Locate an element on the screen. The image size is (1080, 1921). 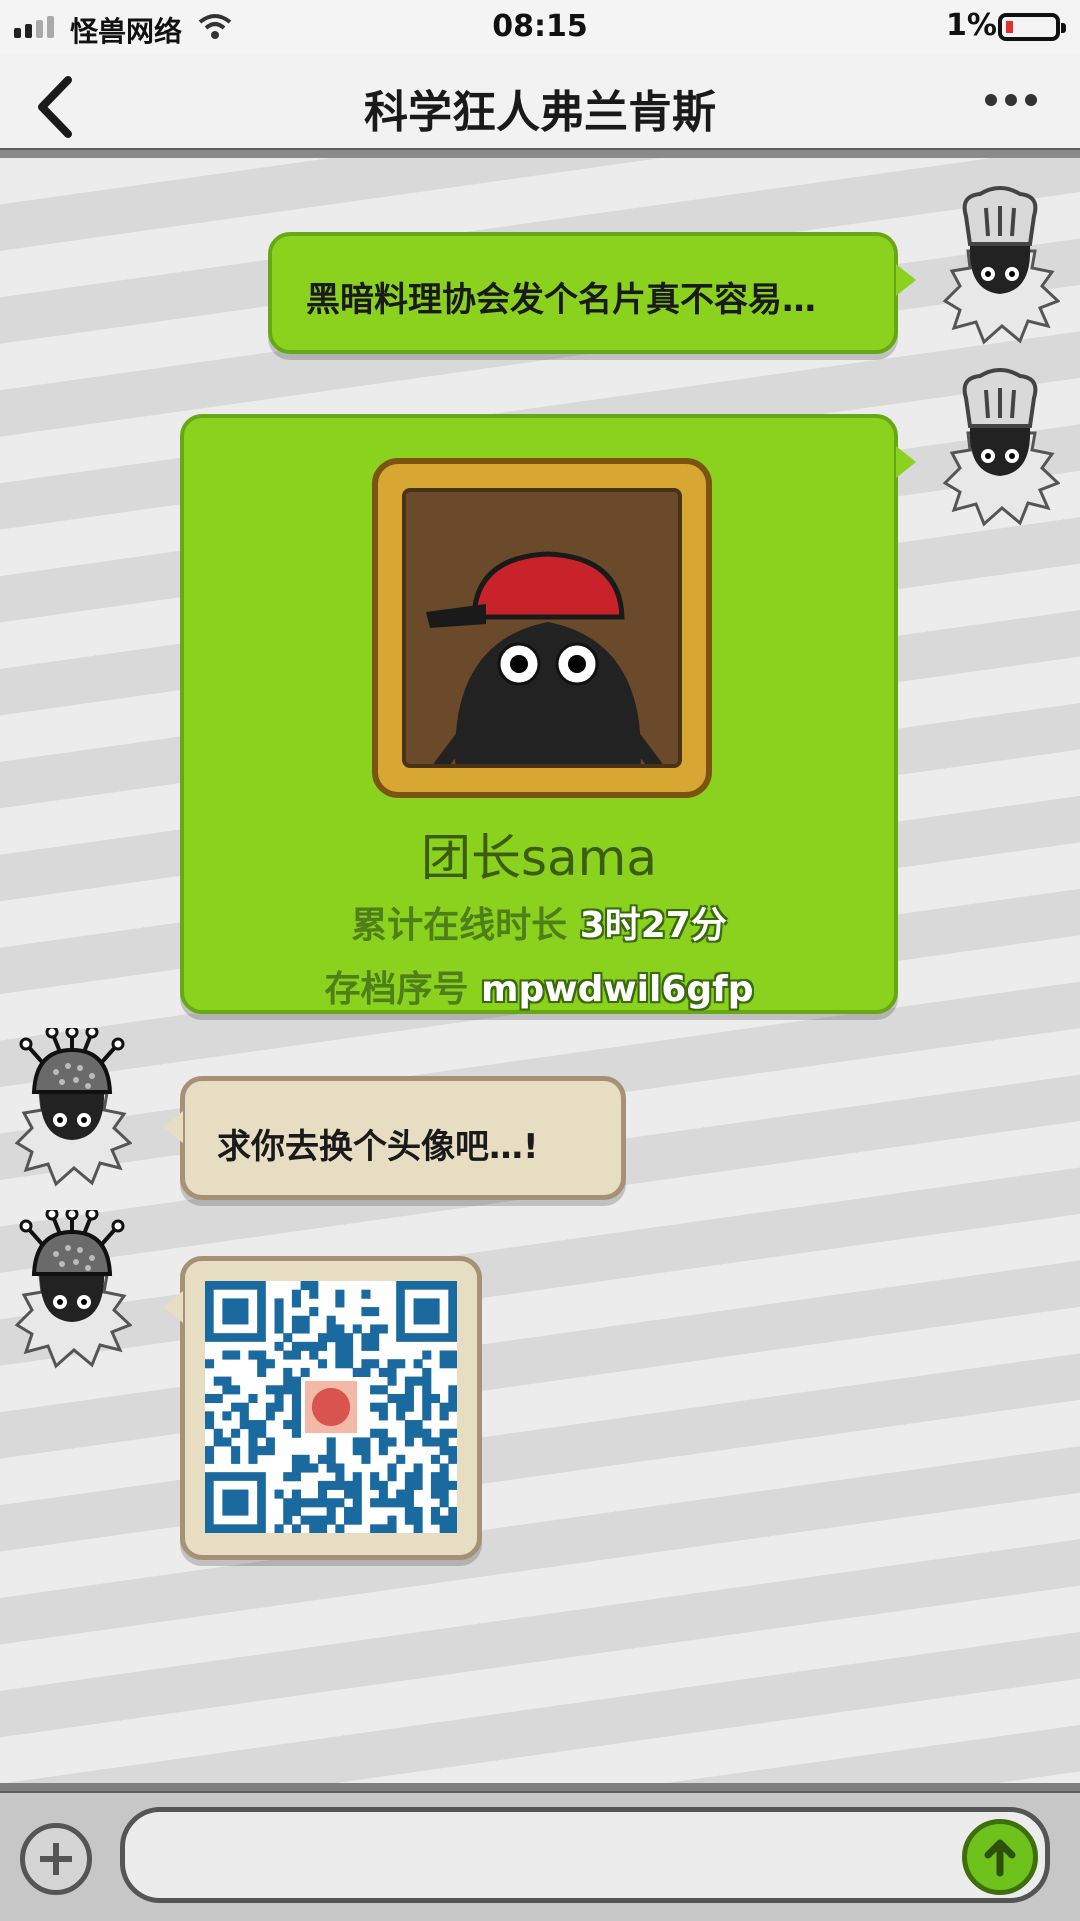
plus-icon is located at coordinates (56, 1859).